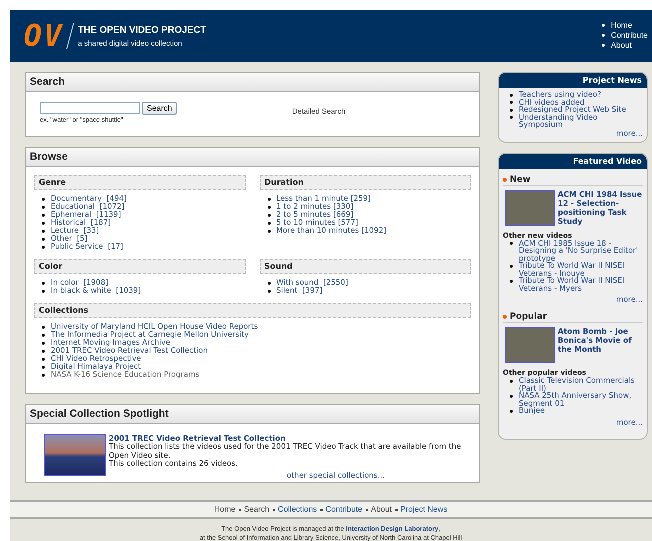 The height and width of the screenshot is (541, 652). I want to click on site-logo: OV, so click(44, 36).